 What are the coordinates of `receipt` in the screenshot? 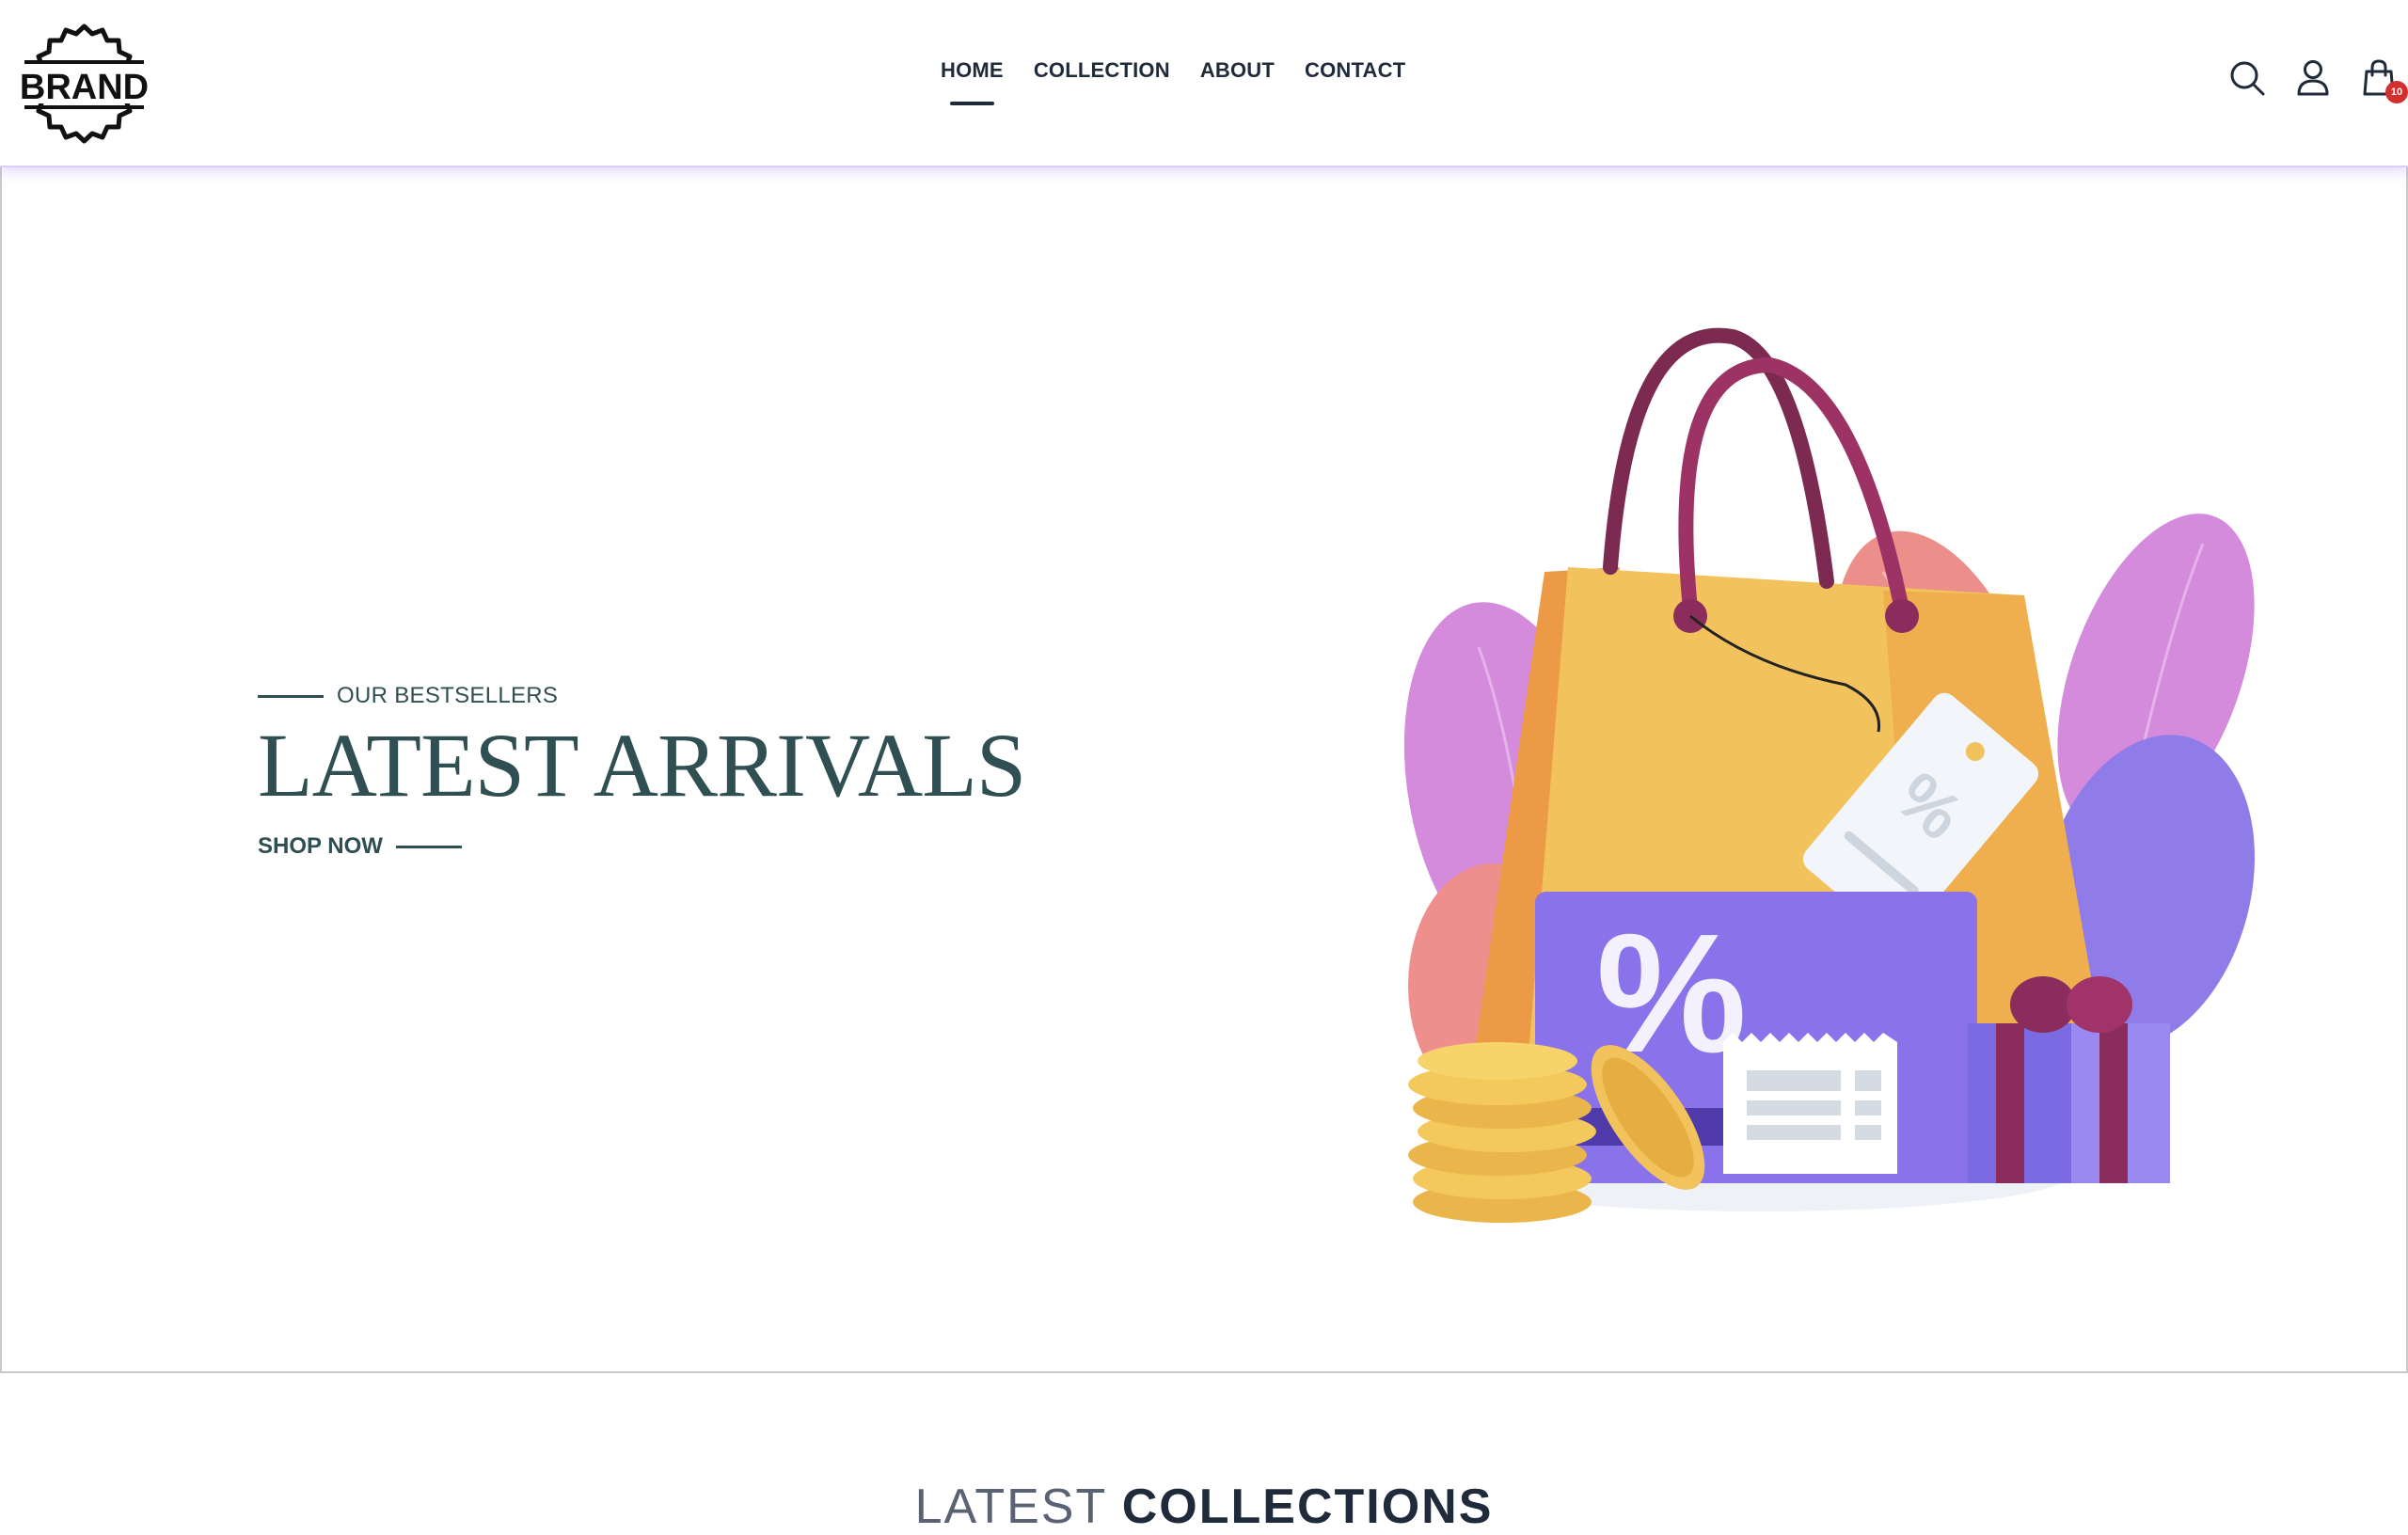 It's located at (1810, 1103).